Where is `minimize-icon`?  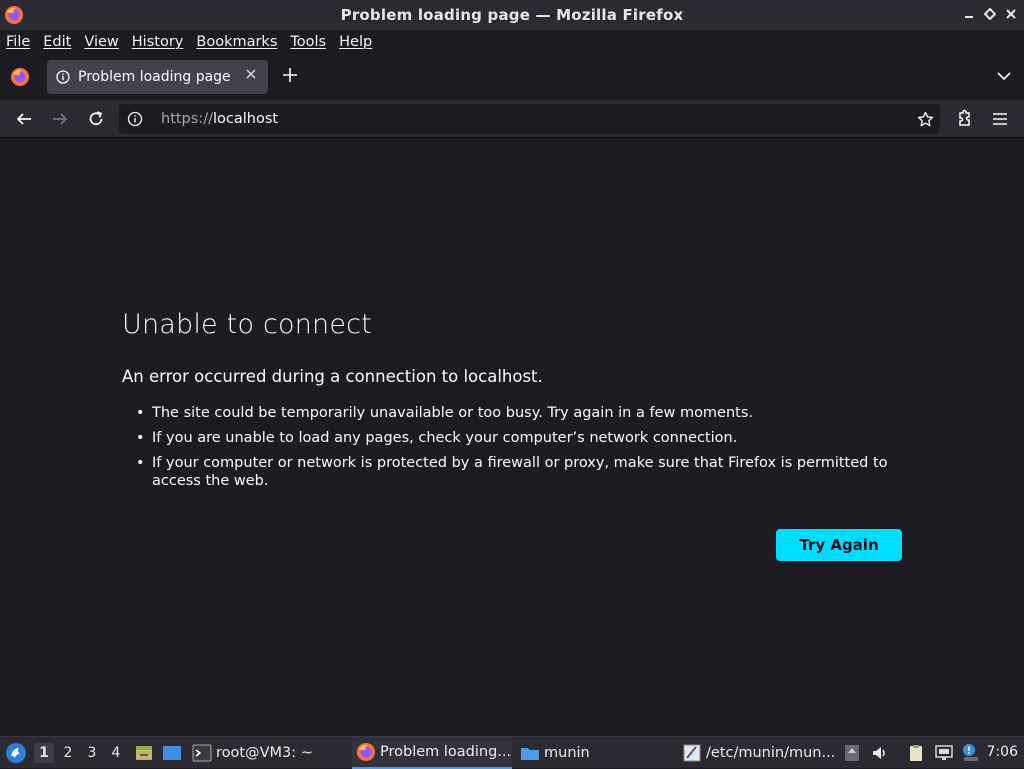 minimize-icon is located at coordinates (969, 17).